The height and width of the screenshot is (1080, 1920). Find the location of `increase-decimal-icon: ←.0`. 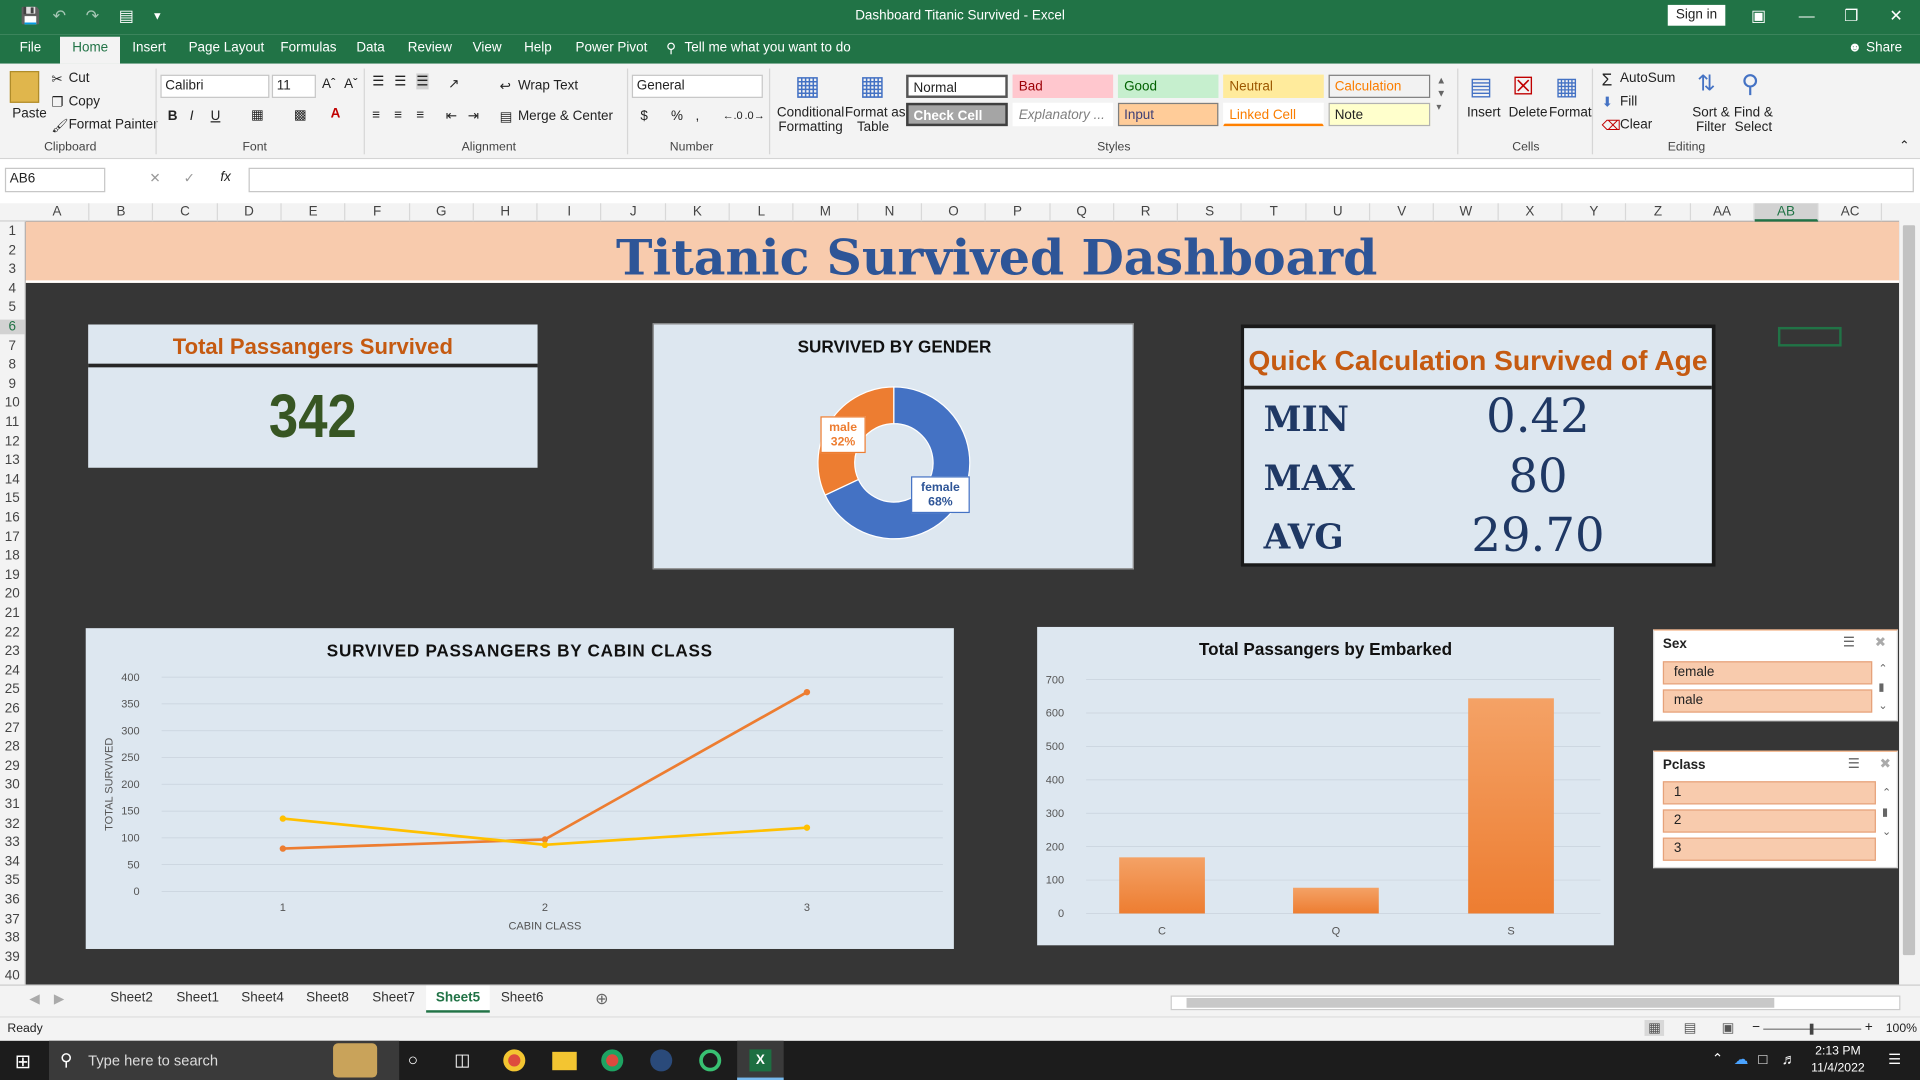

increase-decimal-icon: ←.0 is located at coordinates (732, 115).